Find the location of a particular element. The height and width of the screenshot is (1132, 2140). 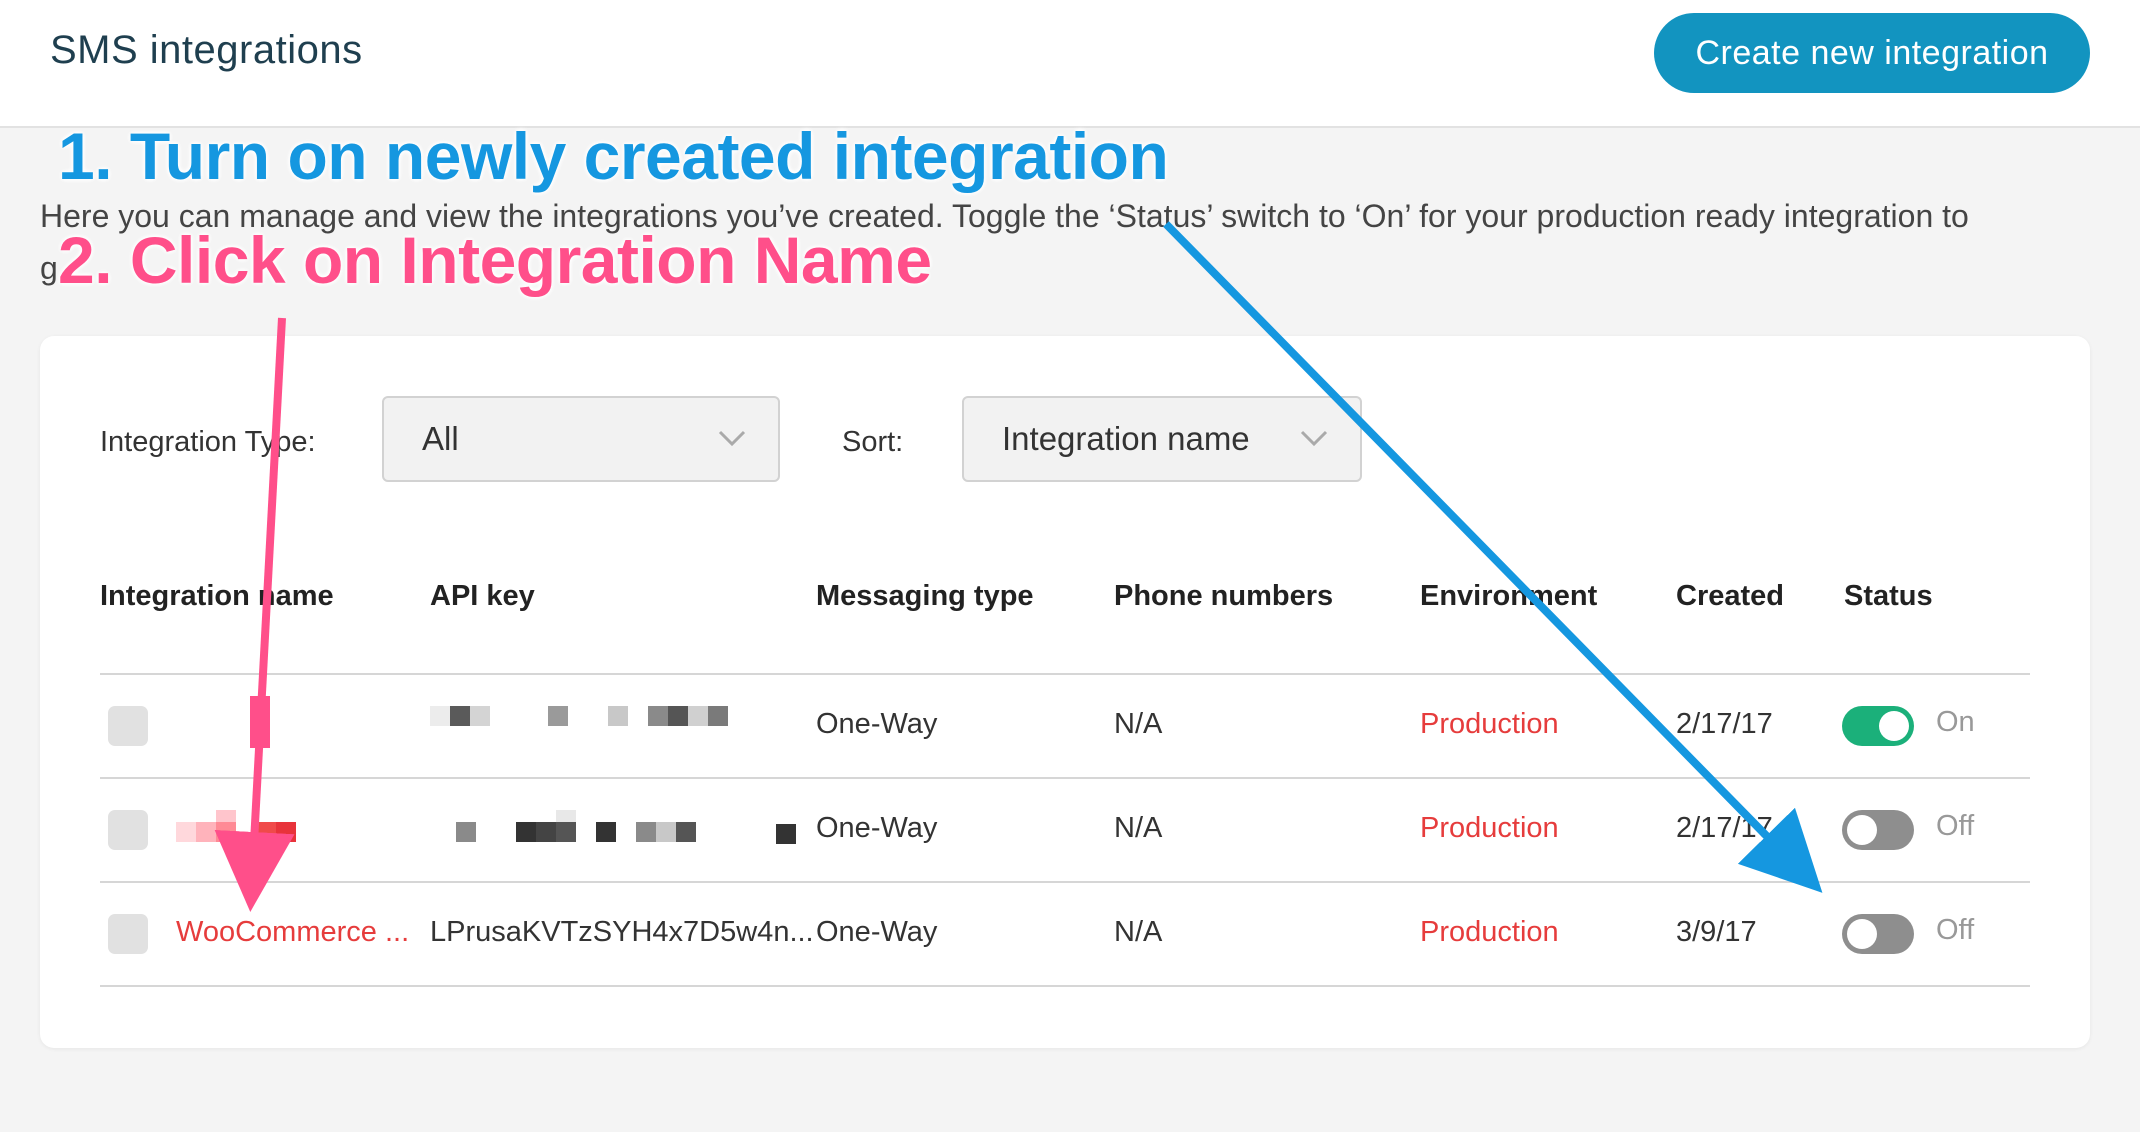

sort-value: Integration name is located at coordinates (1126, 438).